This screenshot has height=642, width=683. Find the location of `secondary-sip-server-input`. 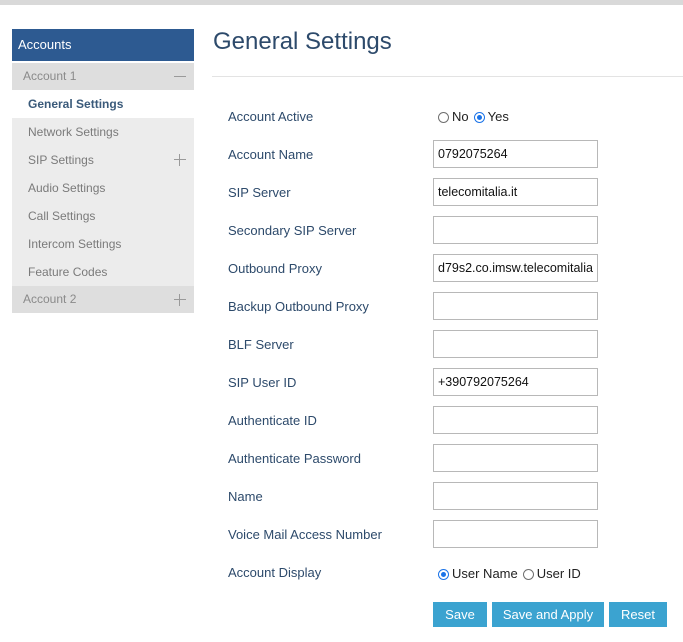

secondary-sip-server-input is located at coordinates (515, 230).